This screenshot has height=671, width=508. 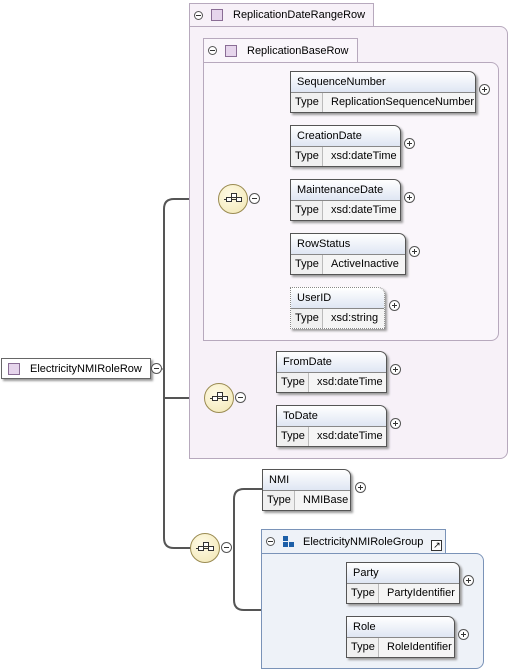 What do you see at coordinates (289, 541) in the screenshot?
I see `group-icon` at bounding box center [289, 541].